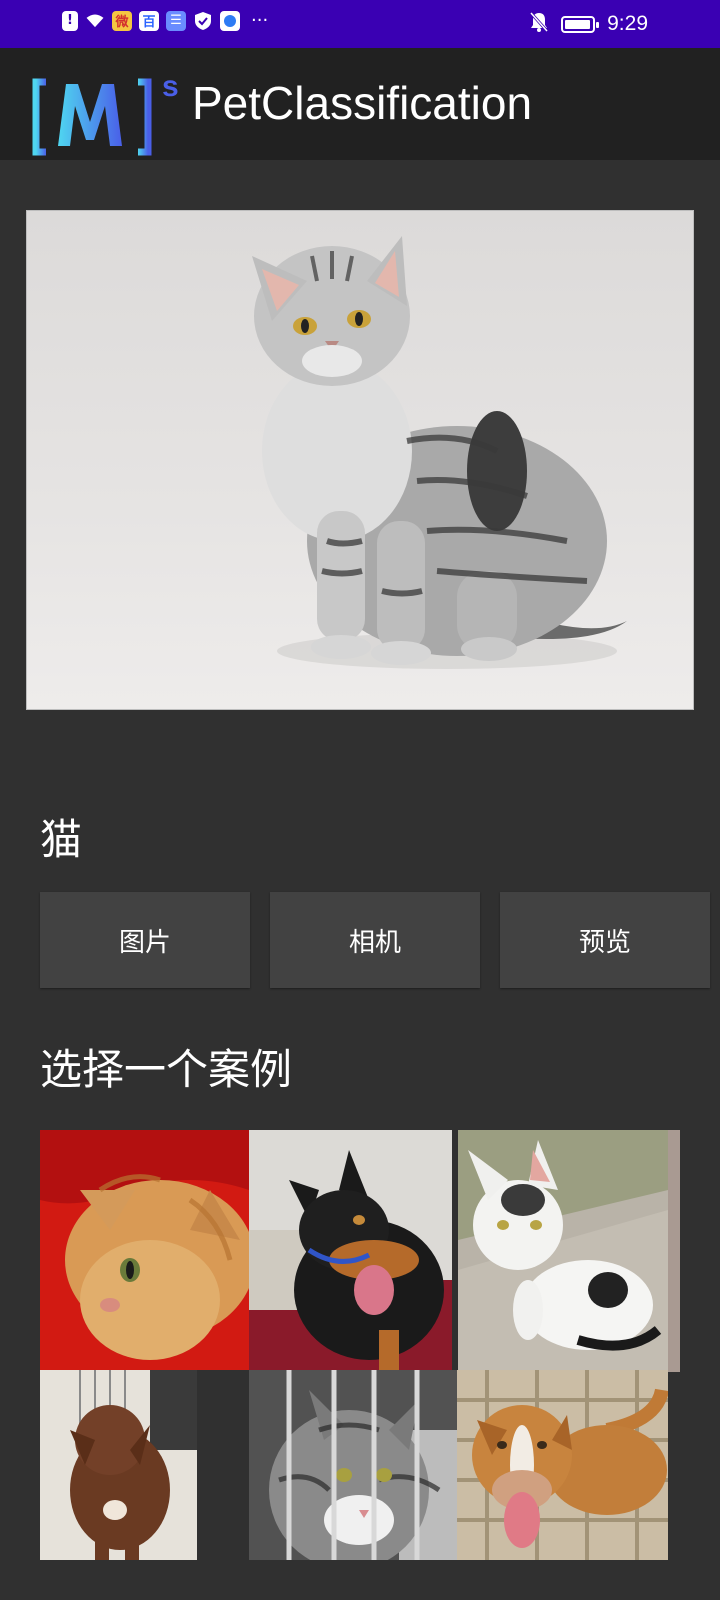 Image resolution: width=720 pixels, height=1600 pixels. I want to click on app-title: PetClassification, so click(362, 103).